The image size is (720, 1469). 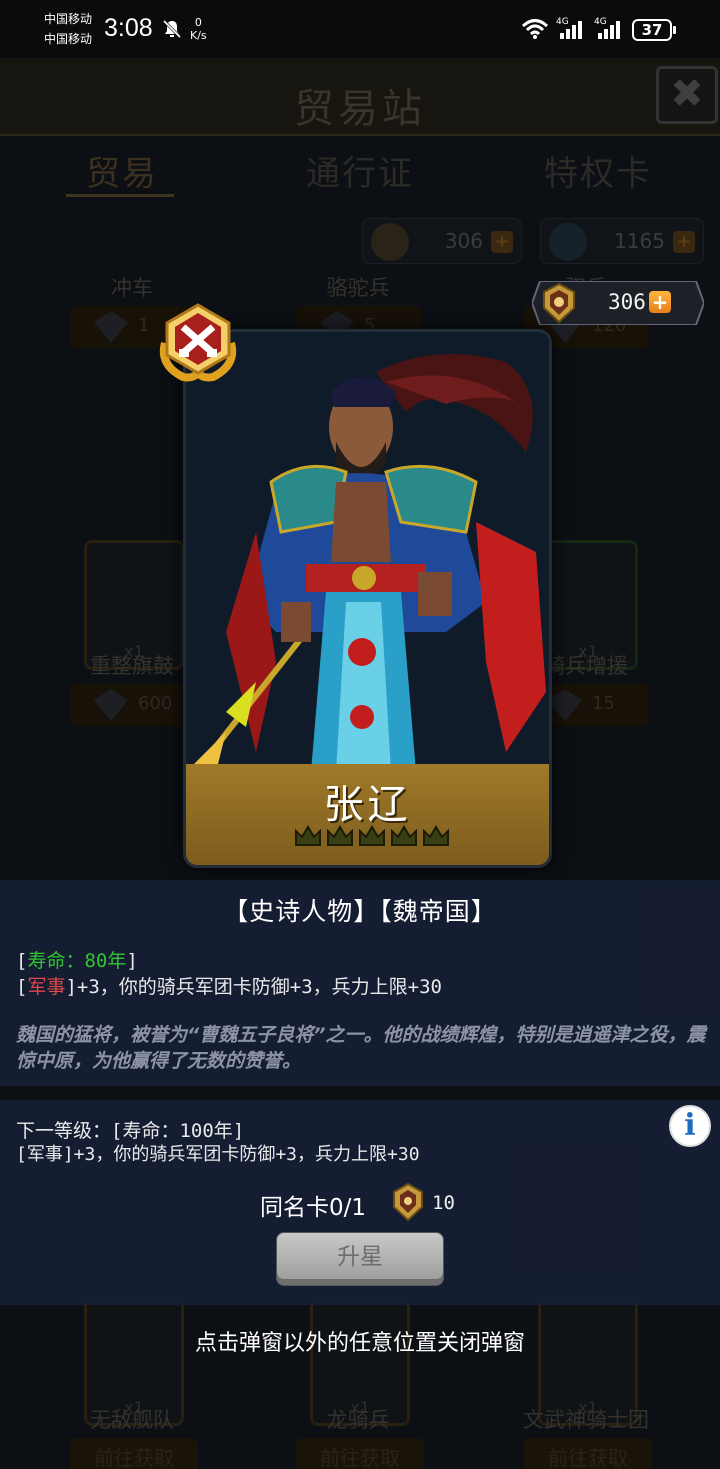 What do you see at coordinates (132, 1420) in the screenshot?
I see `item-label: 无敌舰队` at bounding box center [132, 1420].